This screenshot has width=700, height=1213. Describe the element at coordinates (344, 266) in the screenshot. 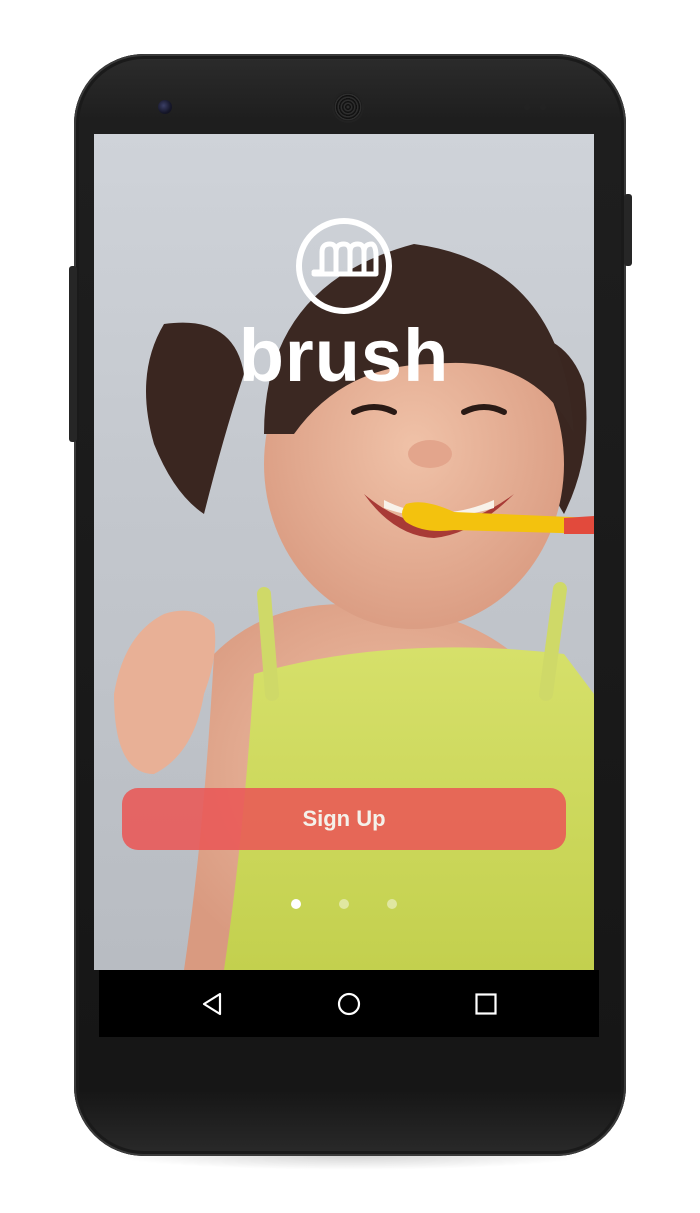

I see `brush-mouth-logo-icon` at that location.